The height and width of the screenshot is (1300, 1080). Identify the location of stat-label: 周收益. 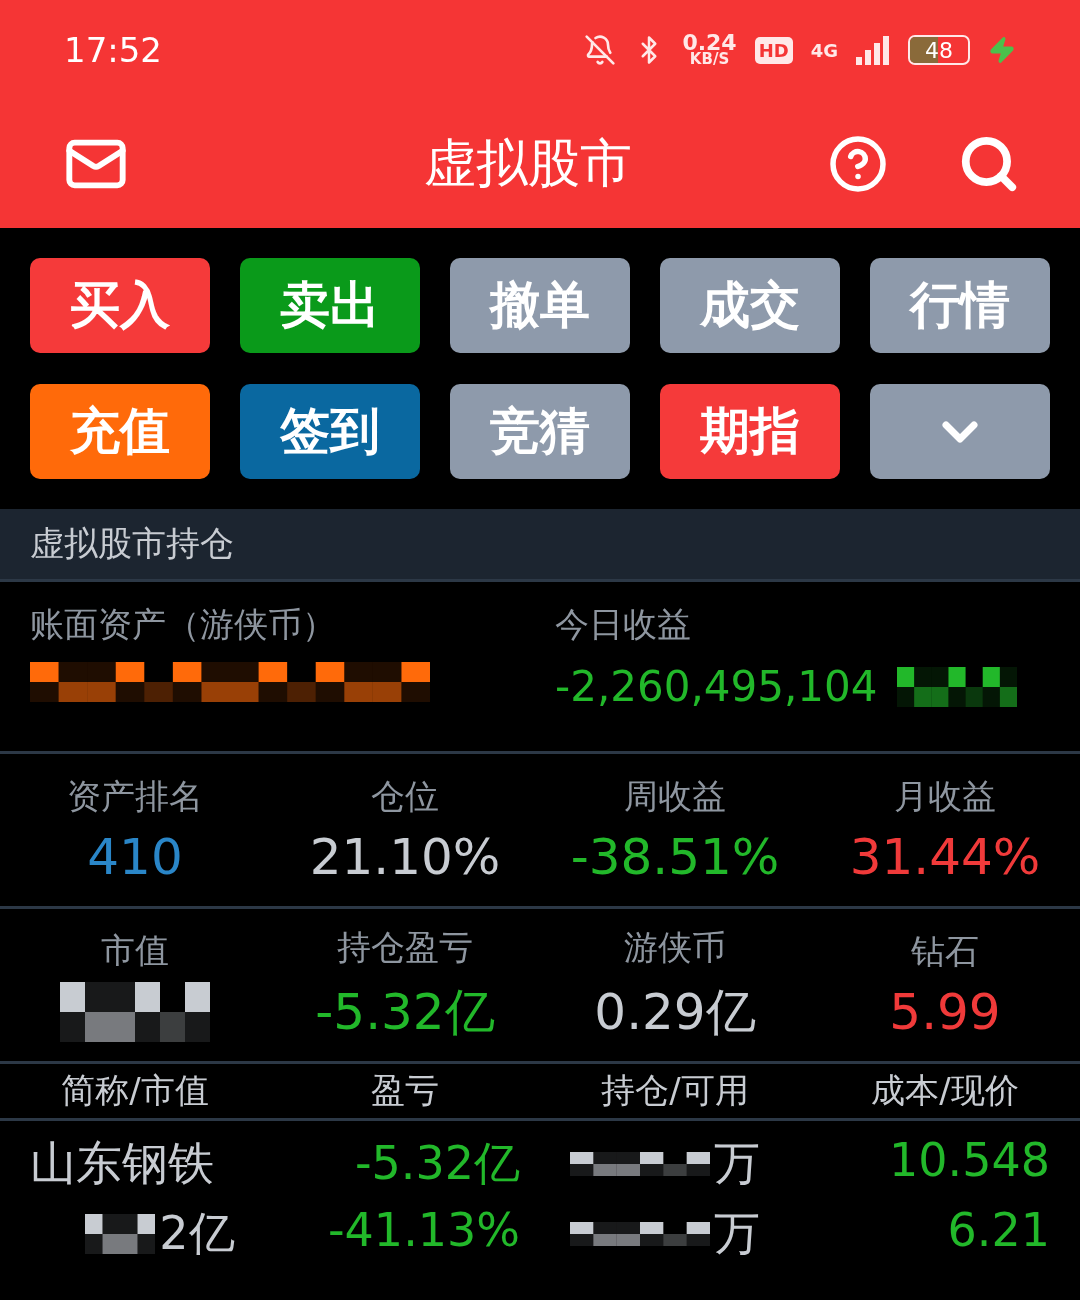
(675, 796).